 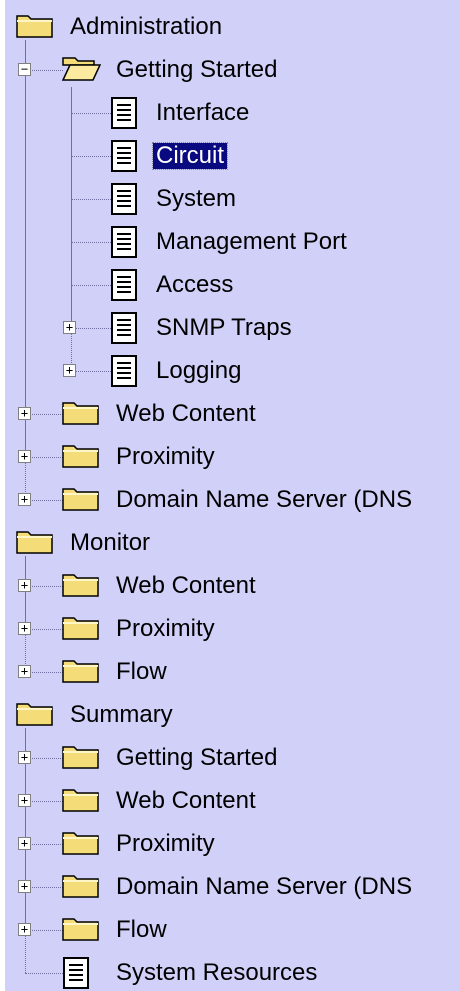 What do you see at coordinates (224, 328) in the screenshot?
I see `tree-item-label: SNMP Traps` at bounding box center [224, 328].